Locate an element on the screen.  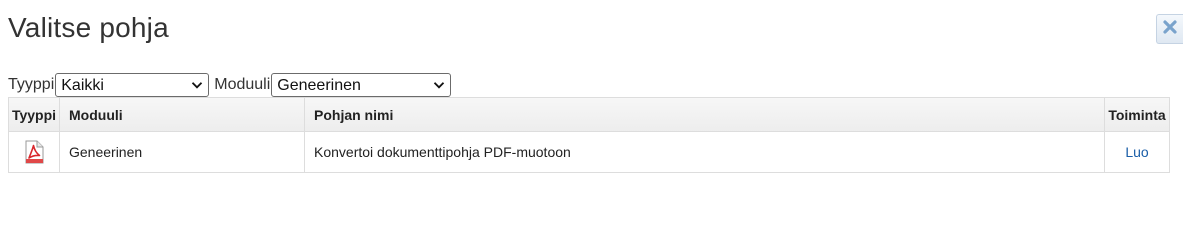
column-header-template-name: Pohjan nimi is located at coordinates (704, 114).